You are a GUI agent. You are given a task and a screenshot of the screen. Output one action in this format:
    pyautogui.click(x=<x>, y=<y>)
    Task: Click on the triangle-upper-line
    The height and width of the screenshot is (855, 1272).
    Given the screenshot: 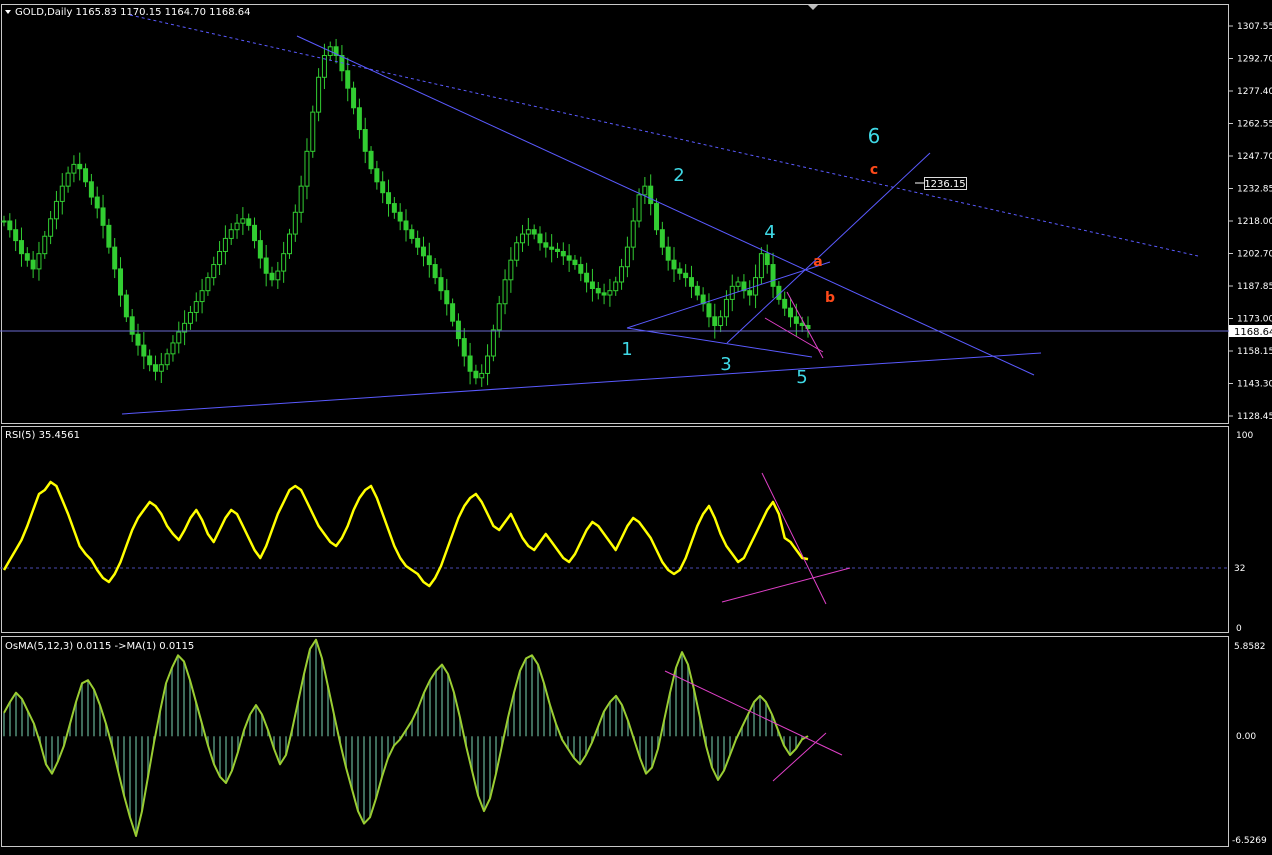 What is the action you would take?
    pyautogui.click(x=728, y=295)
    